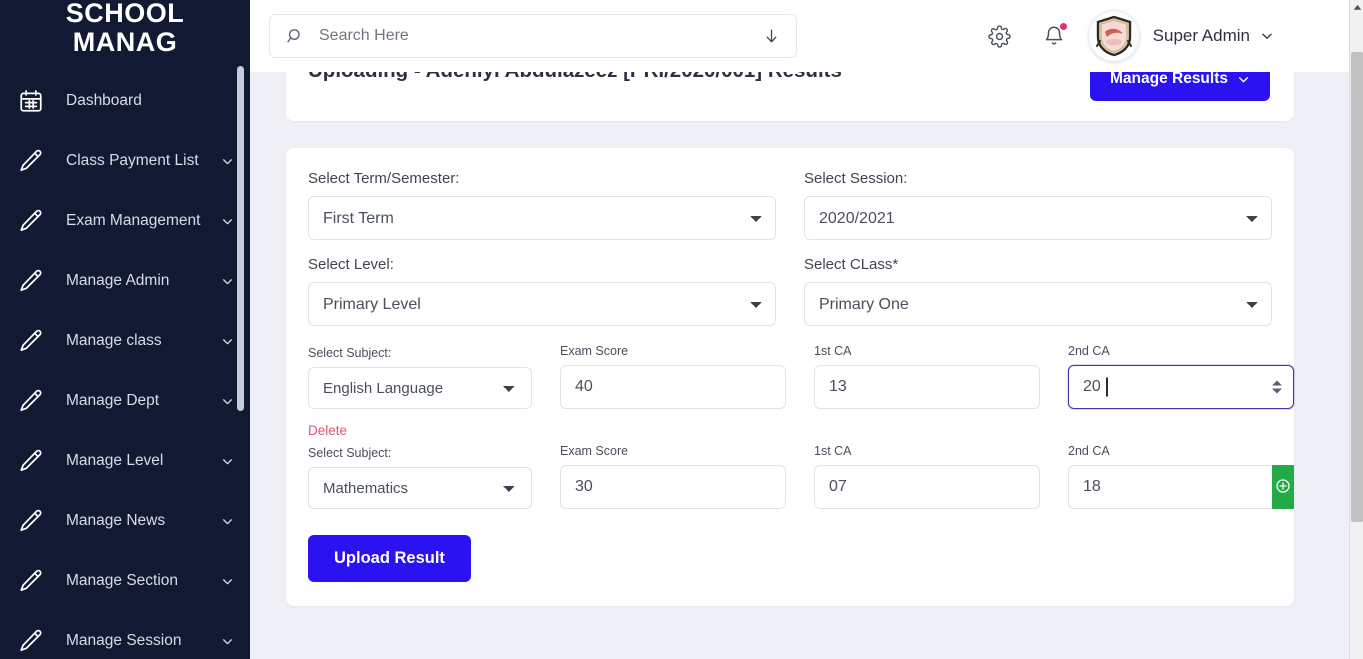  I want to click on add-subject-row-button, so click(1283, 487).